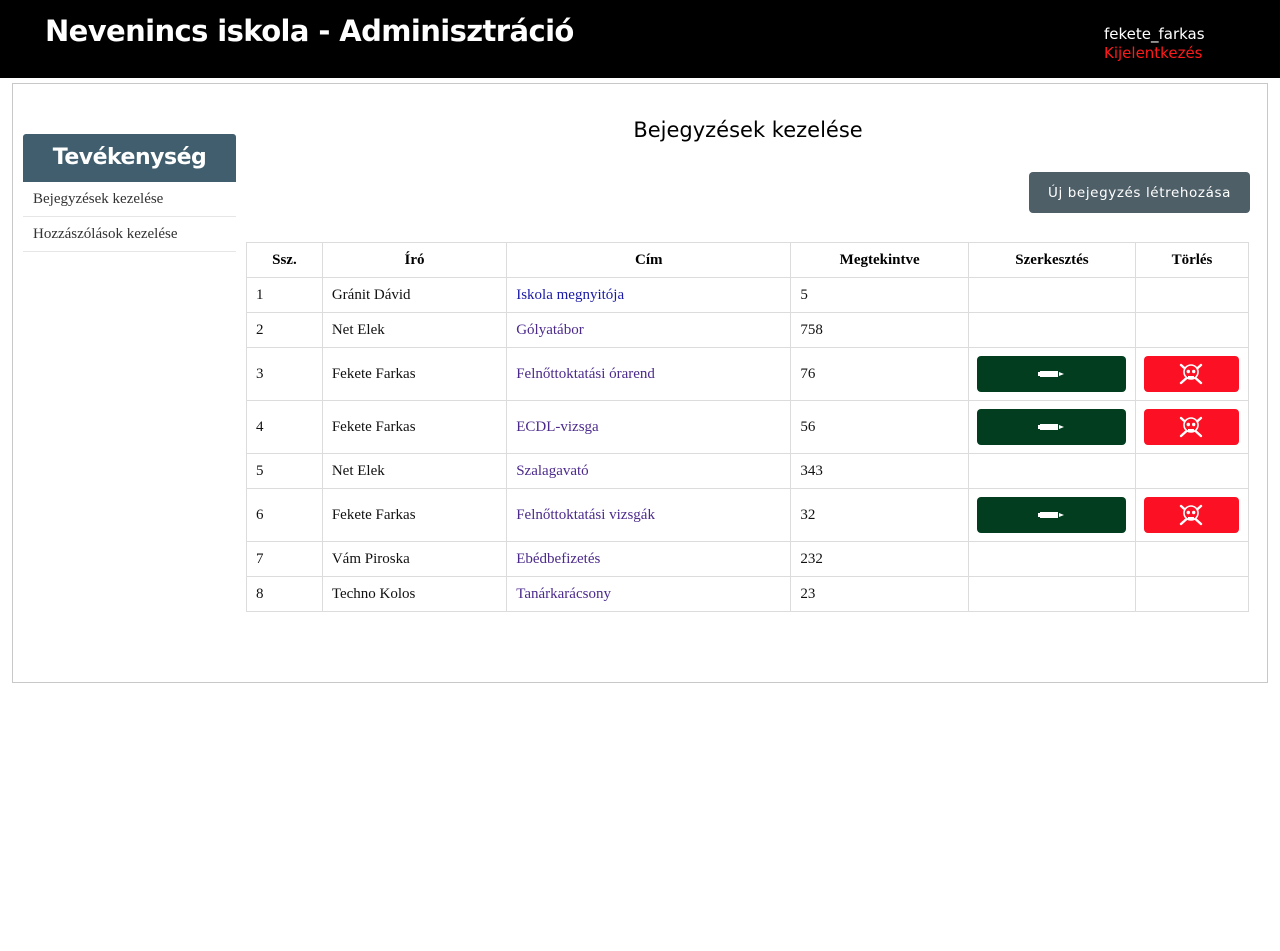 The width and height of the screenshot is (1280, 951). What do you see at coordinates (558, 559) in the screenshot?
I see `post-title-link: Ebédbefizetés` at bounding box center [558, 559].